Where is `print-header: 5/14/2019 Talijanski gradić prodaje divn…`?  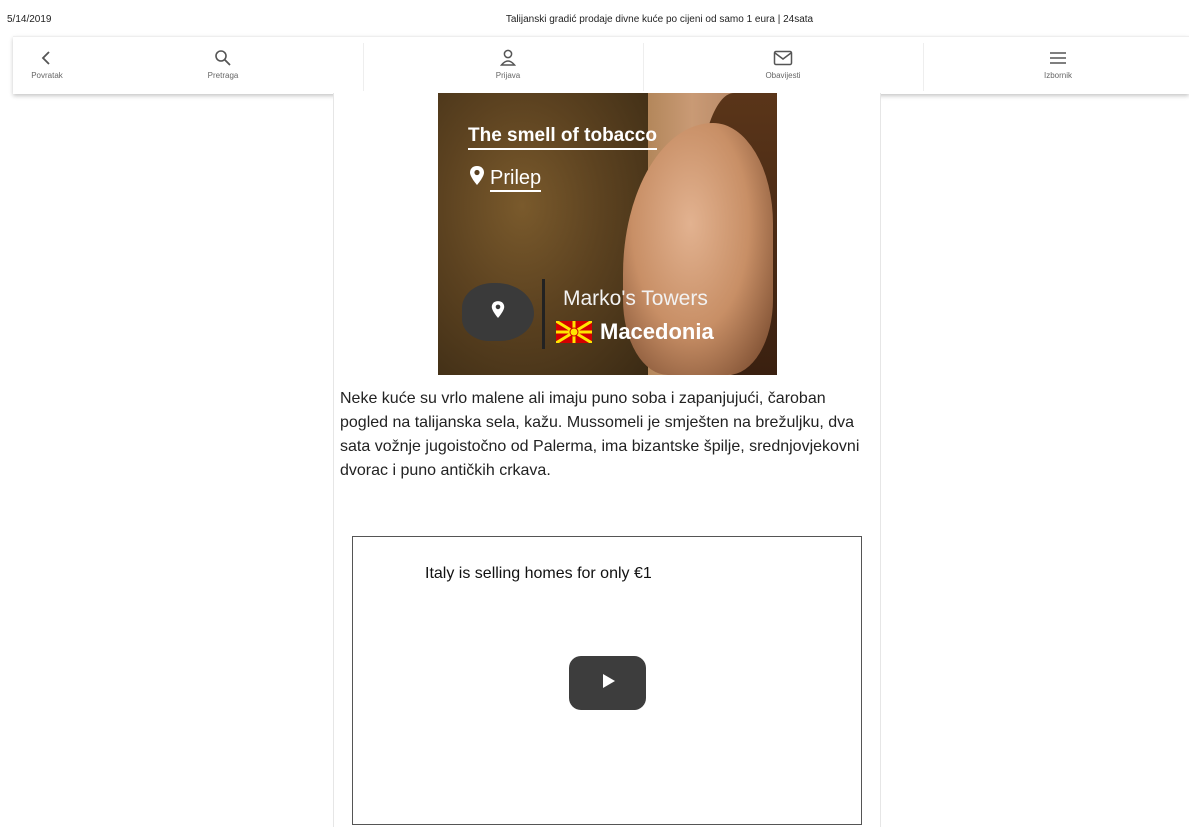 print-header: 5/14/2019 Talijanski gradić prodaje divn… is located at coordinates (594, 17).